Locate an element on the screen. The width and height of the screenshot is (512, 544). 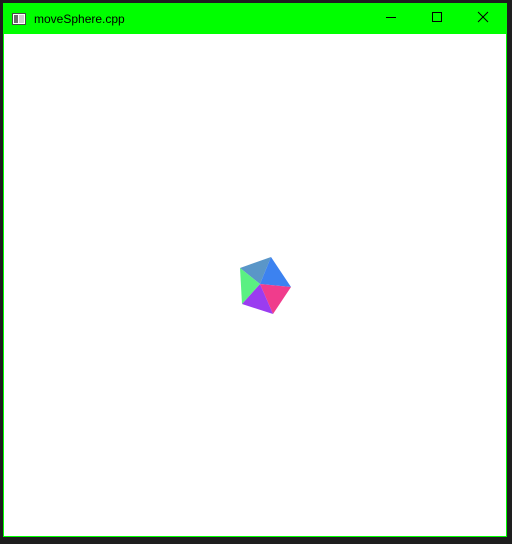
minimize-button is located at coordinates (391, 19).